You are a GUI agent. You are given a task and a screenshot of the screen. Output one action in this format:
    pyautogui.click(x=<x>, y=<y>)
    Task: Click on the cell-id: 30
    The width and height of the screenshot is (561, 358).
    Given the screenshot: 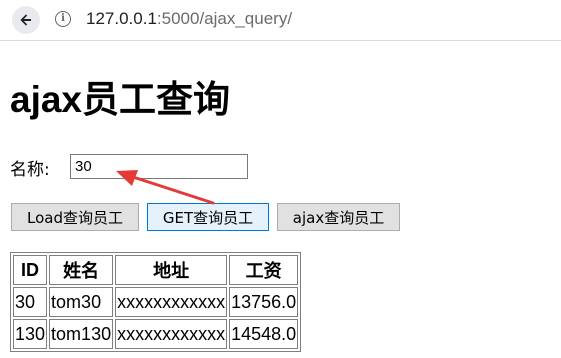 What is the action you would take?
    pyautogui.click(x=30, y=302)
    